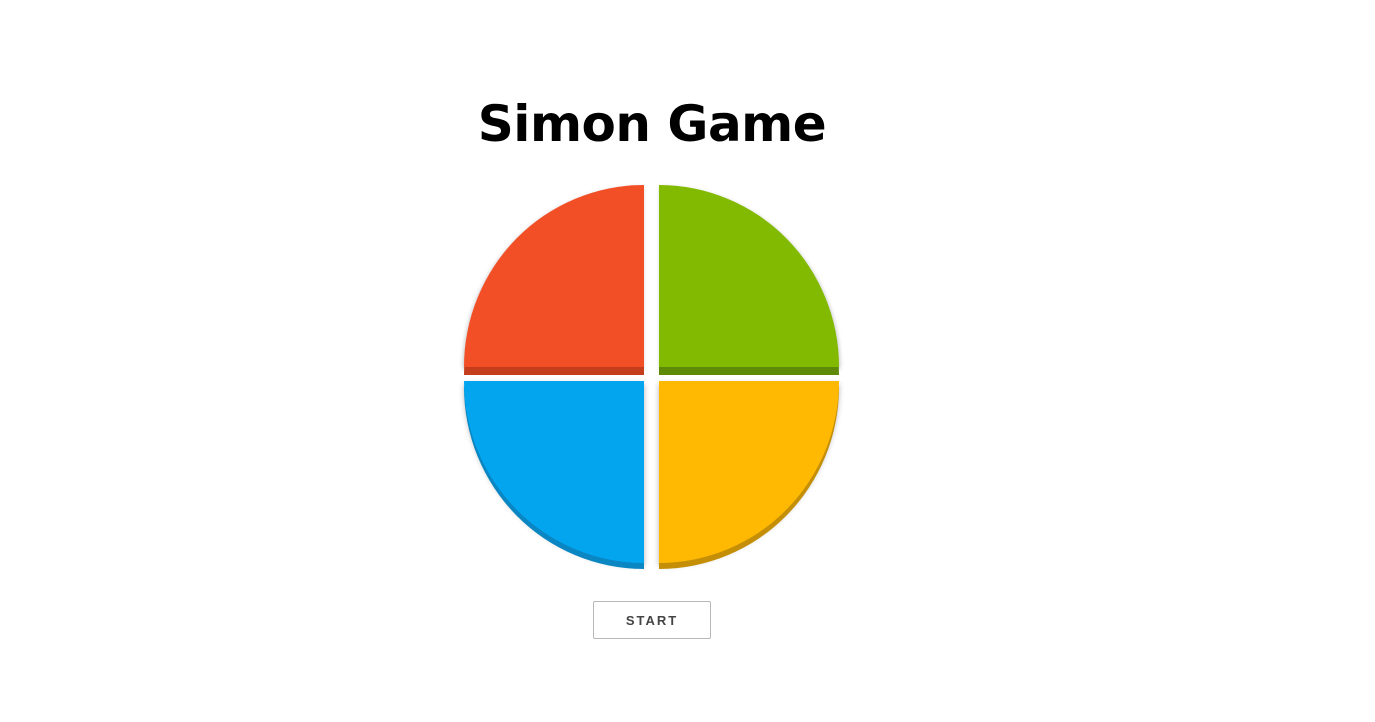 The height and width of the screenshot is (722, 1375). What do you see at coordinates (554, 472) in the screenshot?
I see `blue-pad` at bounding box center [554, 472].